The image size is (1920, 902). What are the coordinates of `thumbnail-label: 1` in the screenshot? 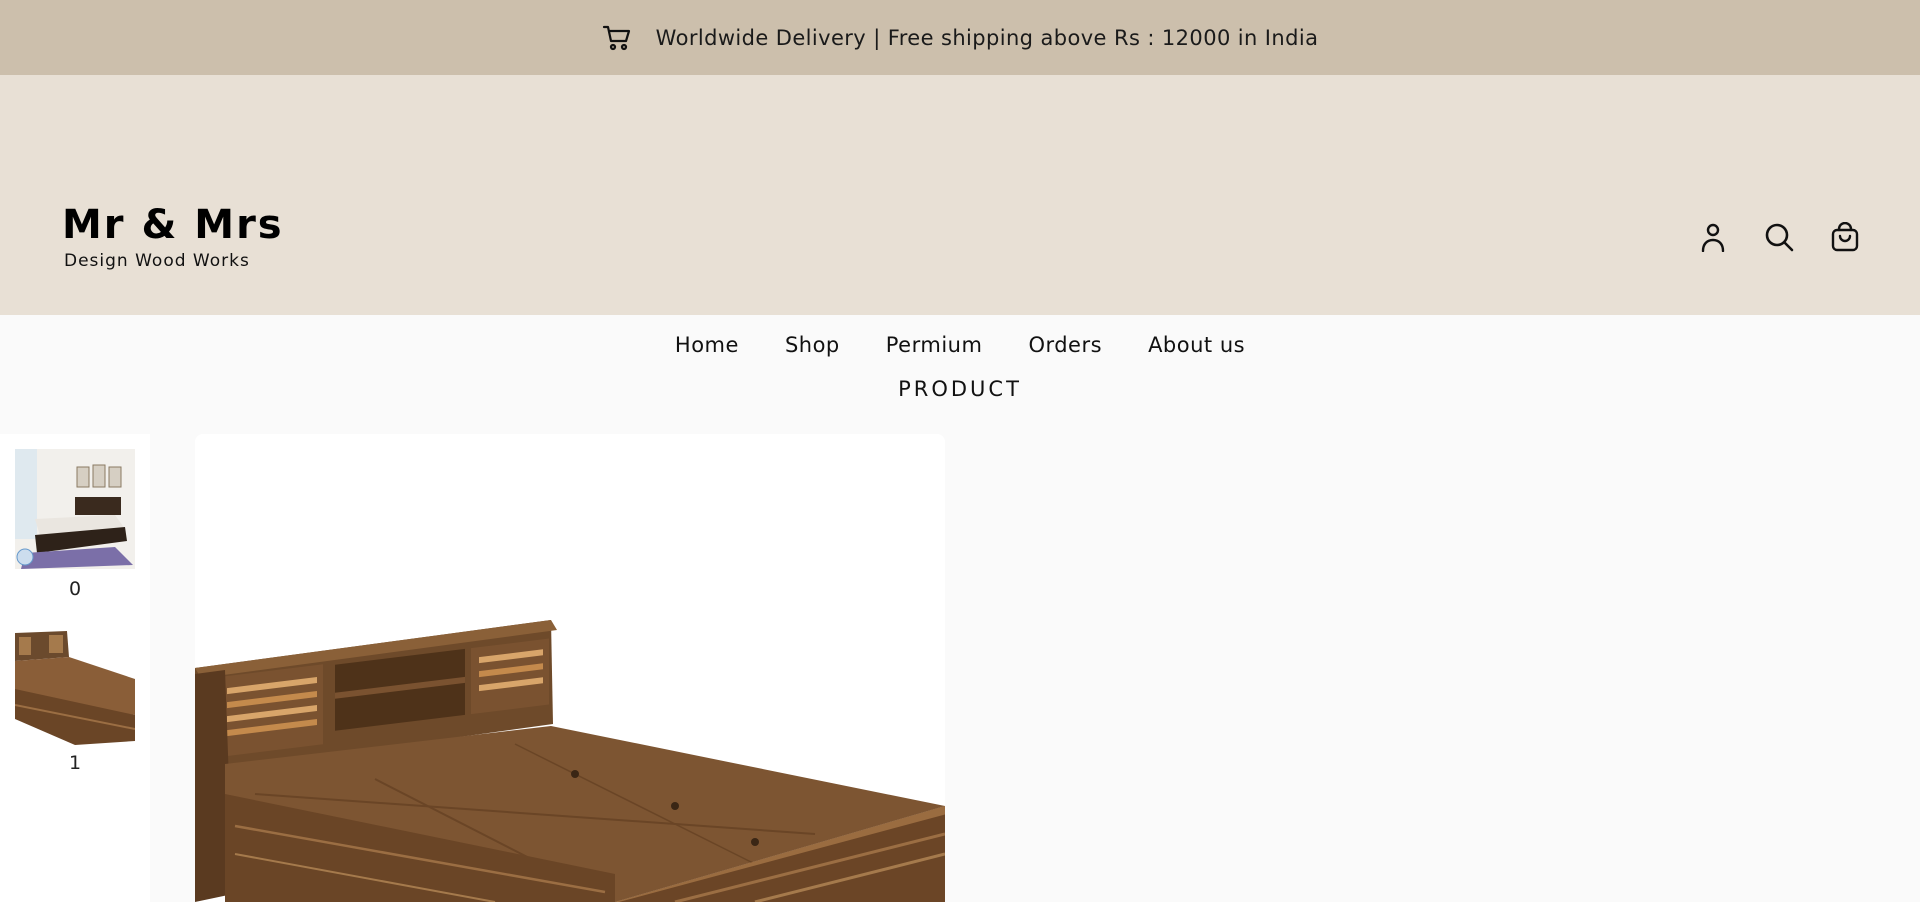 It's located at (75, 763).